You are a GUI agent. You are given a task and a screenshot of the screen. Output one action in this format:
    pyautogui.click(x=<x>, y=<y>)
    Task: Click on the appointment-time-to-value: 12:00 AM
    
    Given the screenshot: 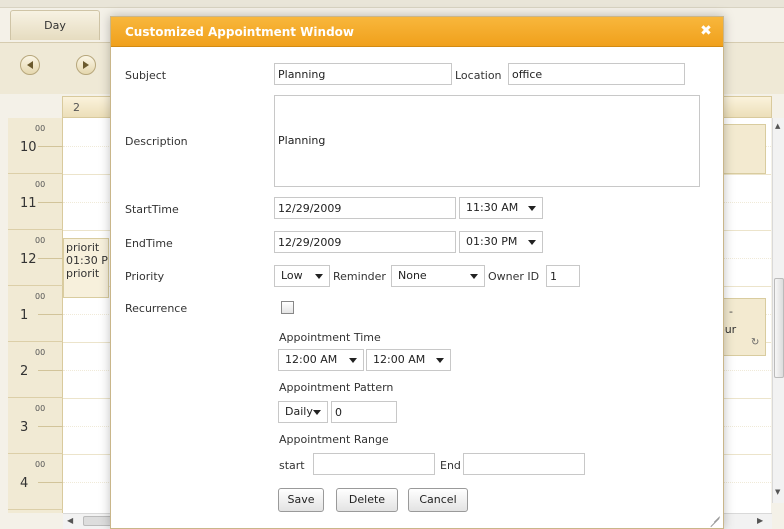 What is the action you would take?
    pyautogui.click(x=399, y=359)
    